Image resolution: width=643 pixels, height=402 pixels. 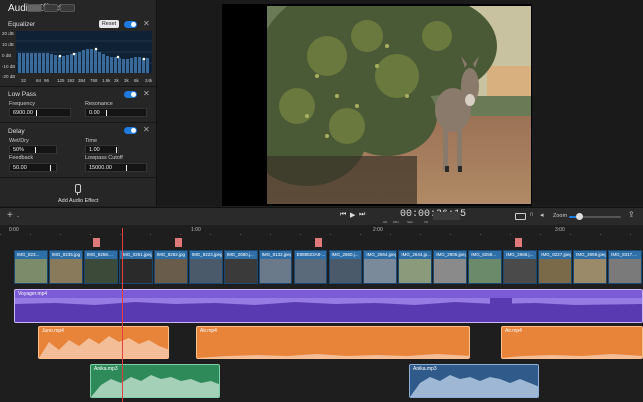 I want to click on audio-clip-anika-1: Anika.mp3, so click(x=155, y=381).